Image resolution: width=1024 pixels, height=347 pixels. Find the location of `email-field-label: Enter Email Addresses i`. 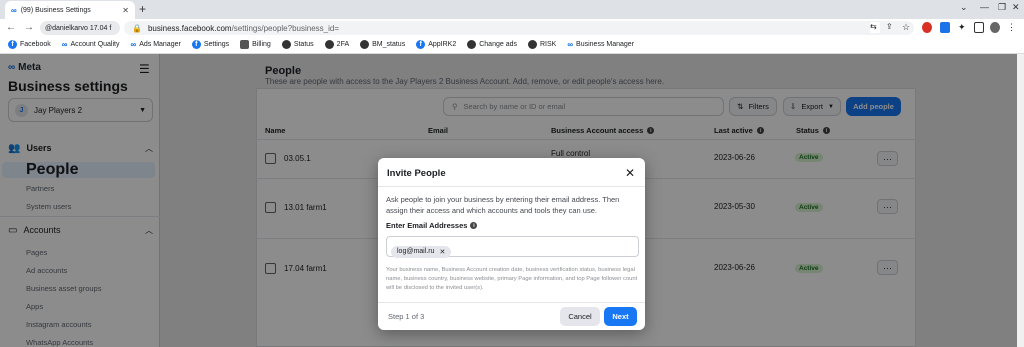

email-field-label: Enter Email Addresses i is located at coordinates (432, 225).